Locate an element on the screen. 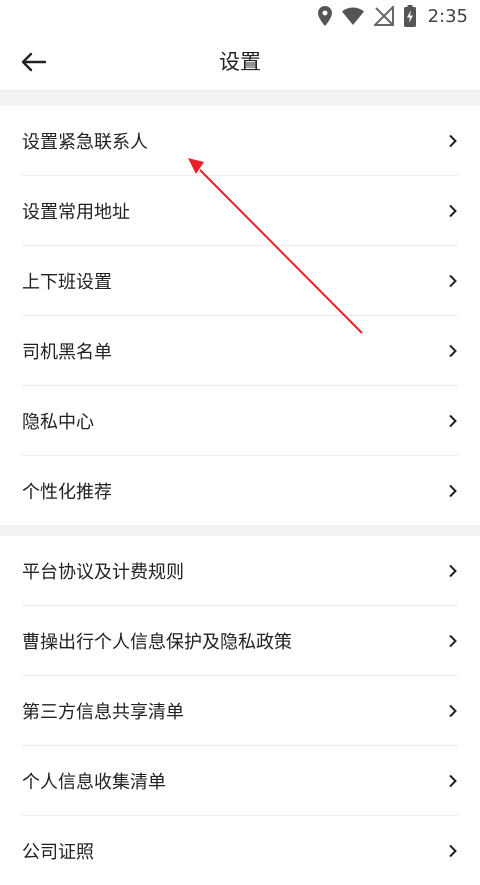 The height and width of the screenshot is (885, 480). menu-item-emergency-contact: 设置紧急联系人 is located at coordinates (240, 141).